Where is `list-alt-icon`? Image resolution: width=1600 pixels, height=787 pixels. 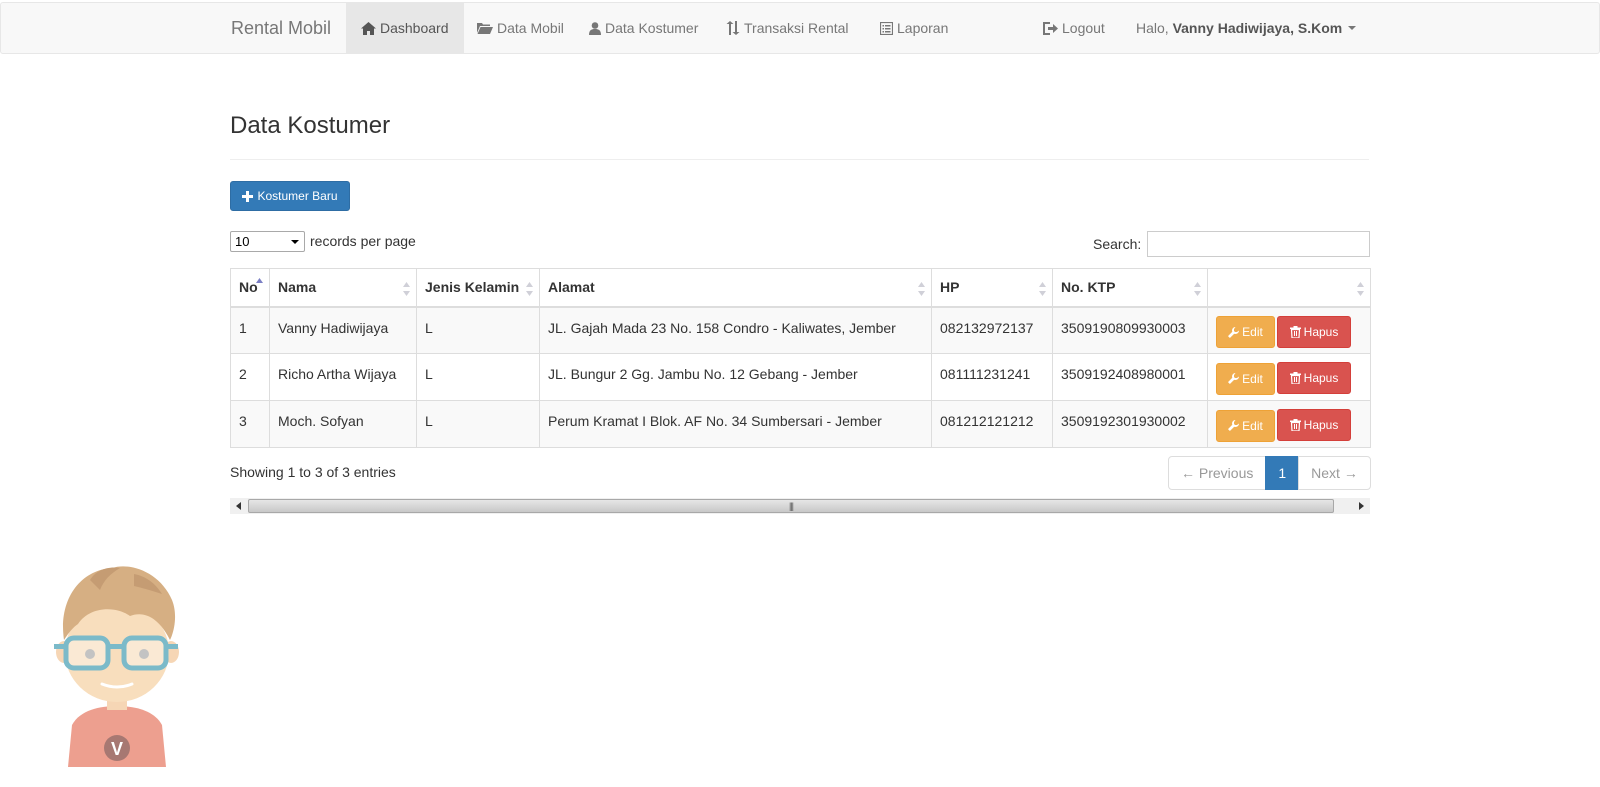
list-alt-icon is located at coordinates (886, 28).